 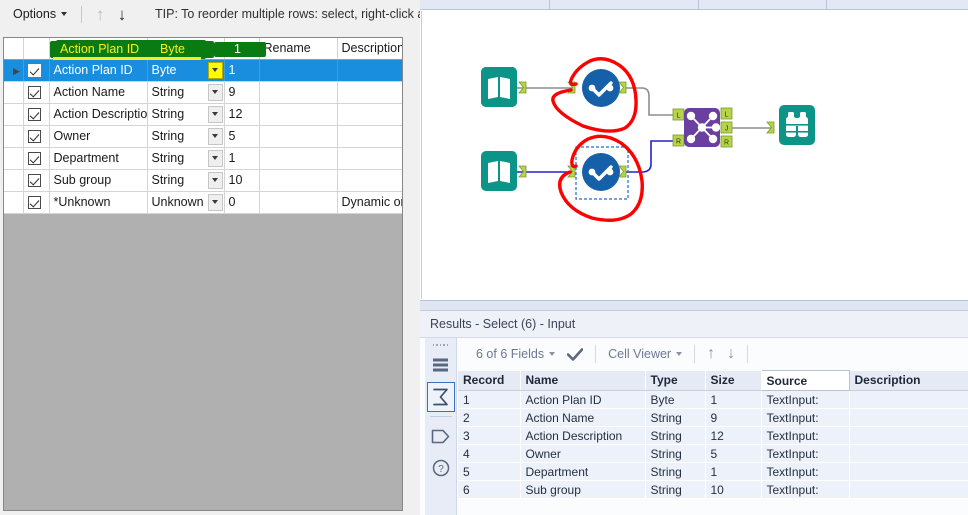 I want to click on results-row: 2 Action Name String 9 TextInput:, so click(x=713, y=417).